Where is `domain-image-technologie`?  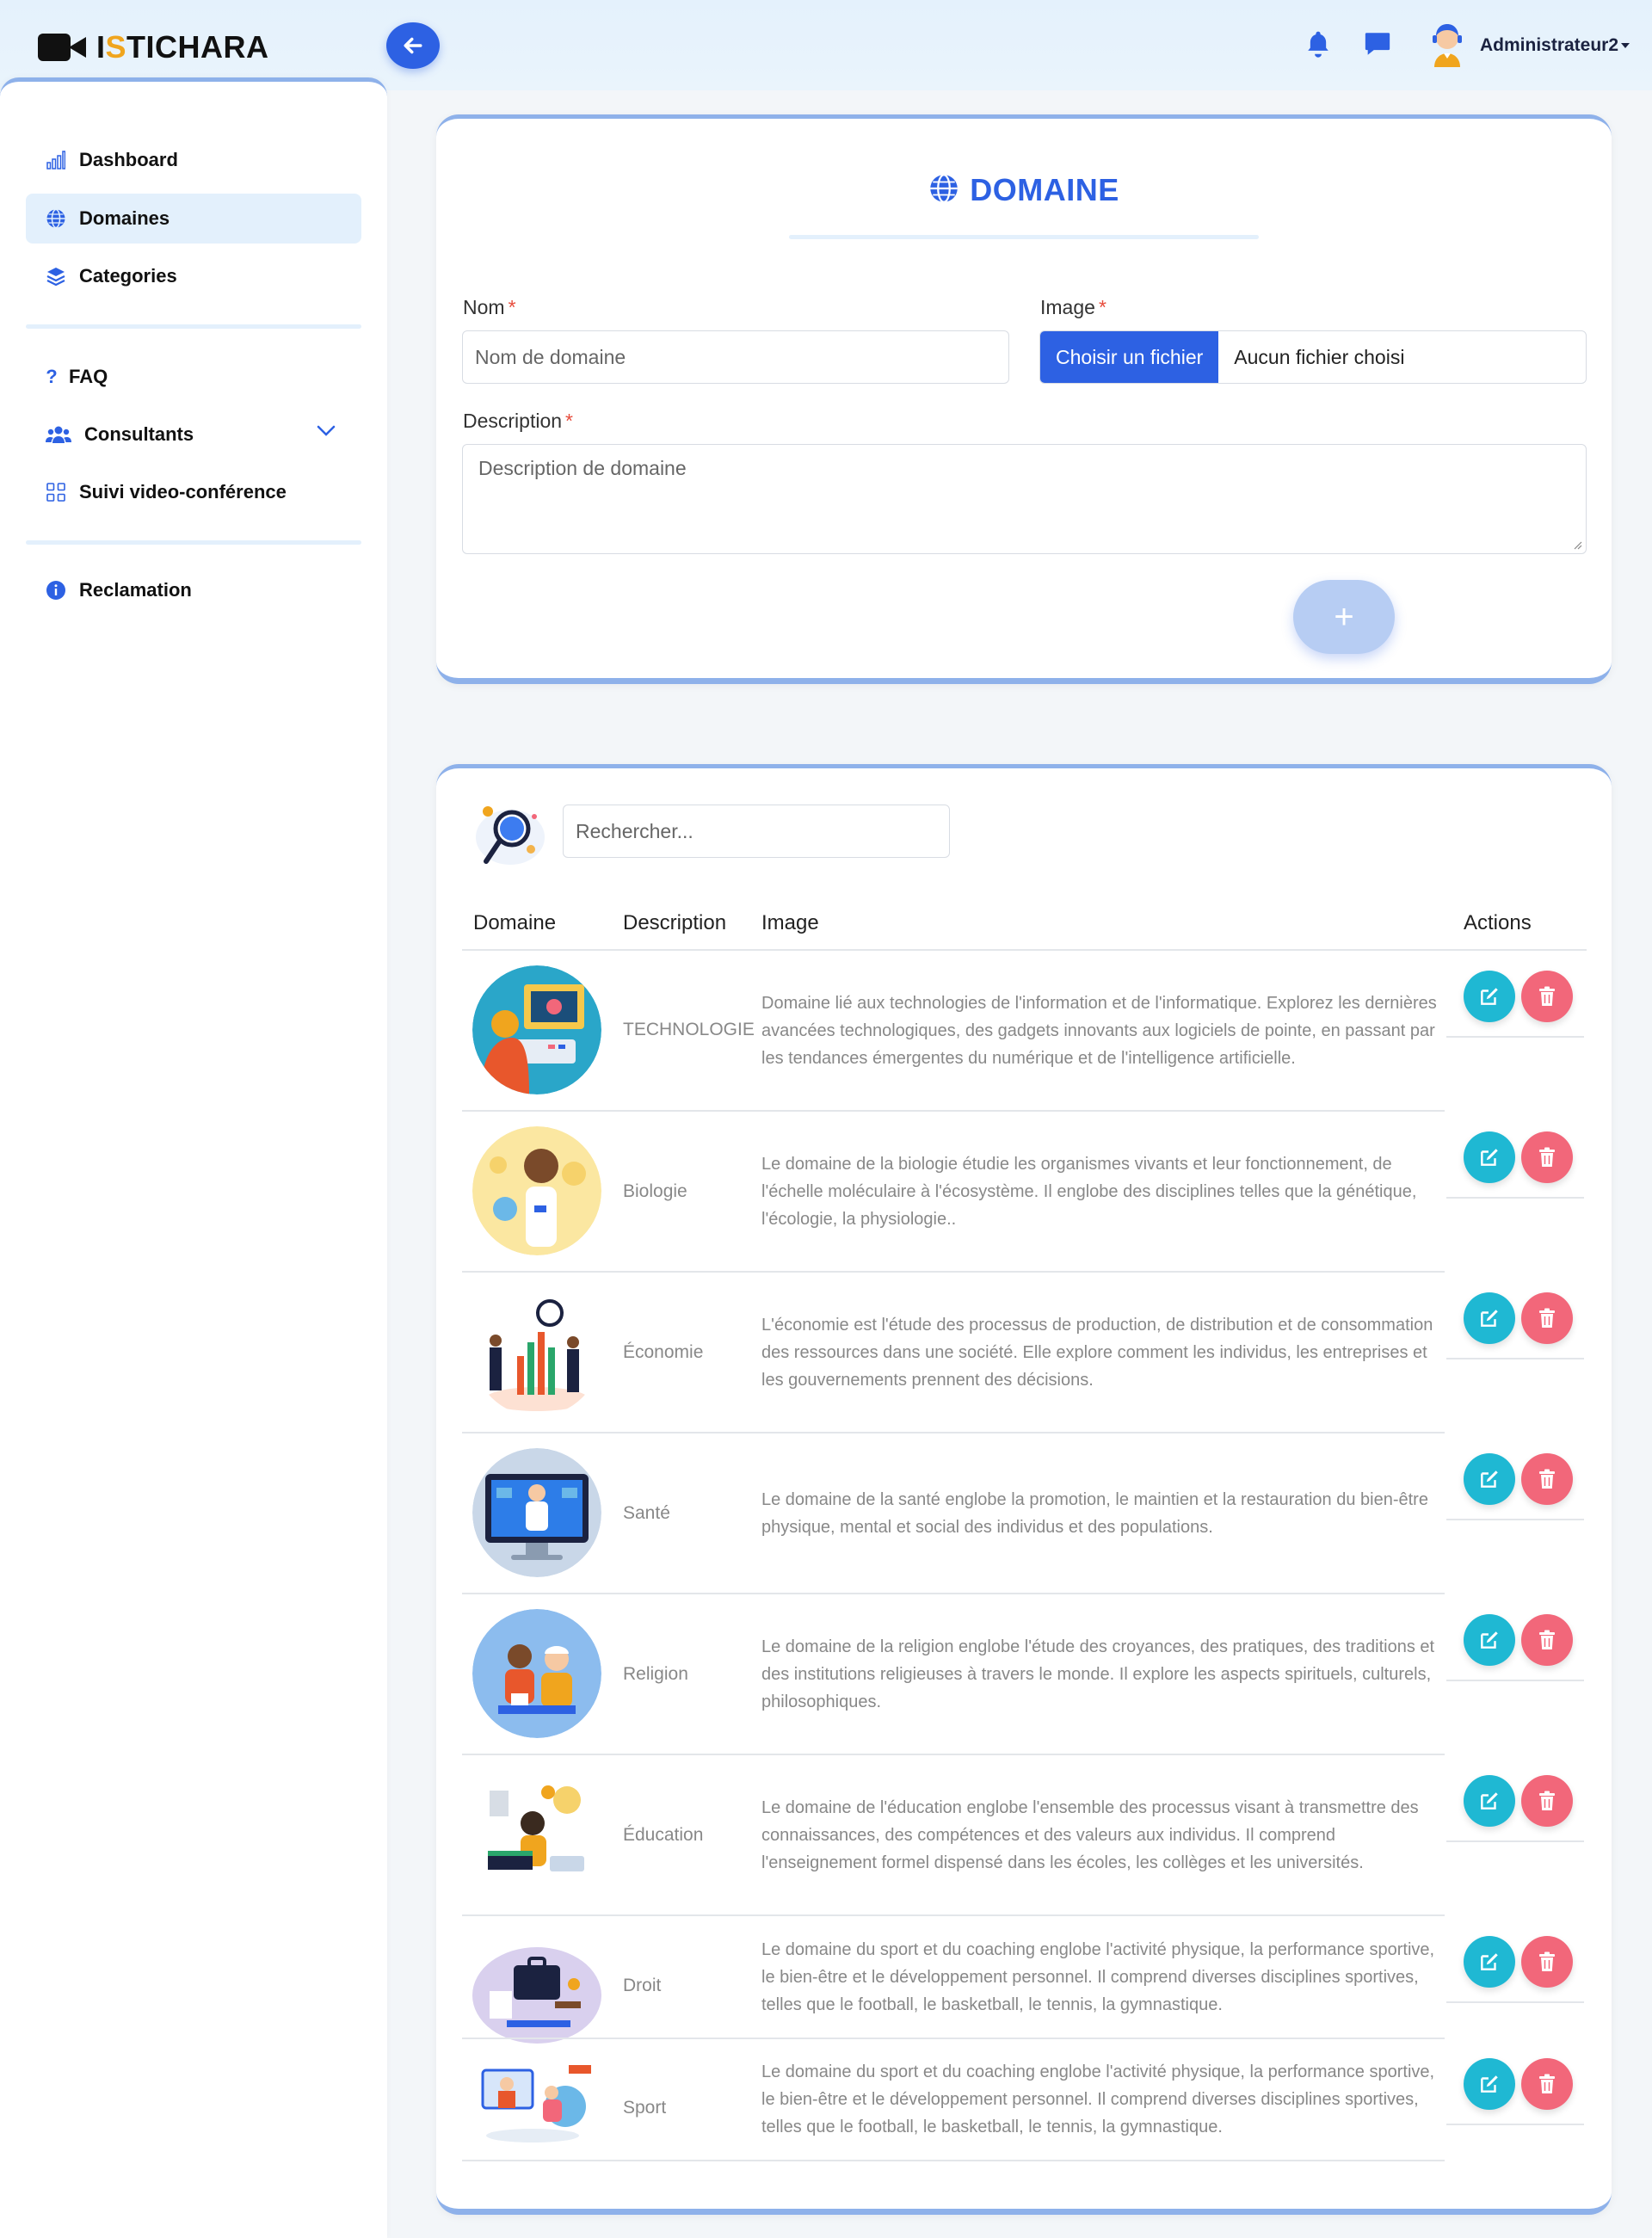 domain-image-technologie is located at coordinates (536, 1029).